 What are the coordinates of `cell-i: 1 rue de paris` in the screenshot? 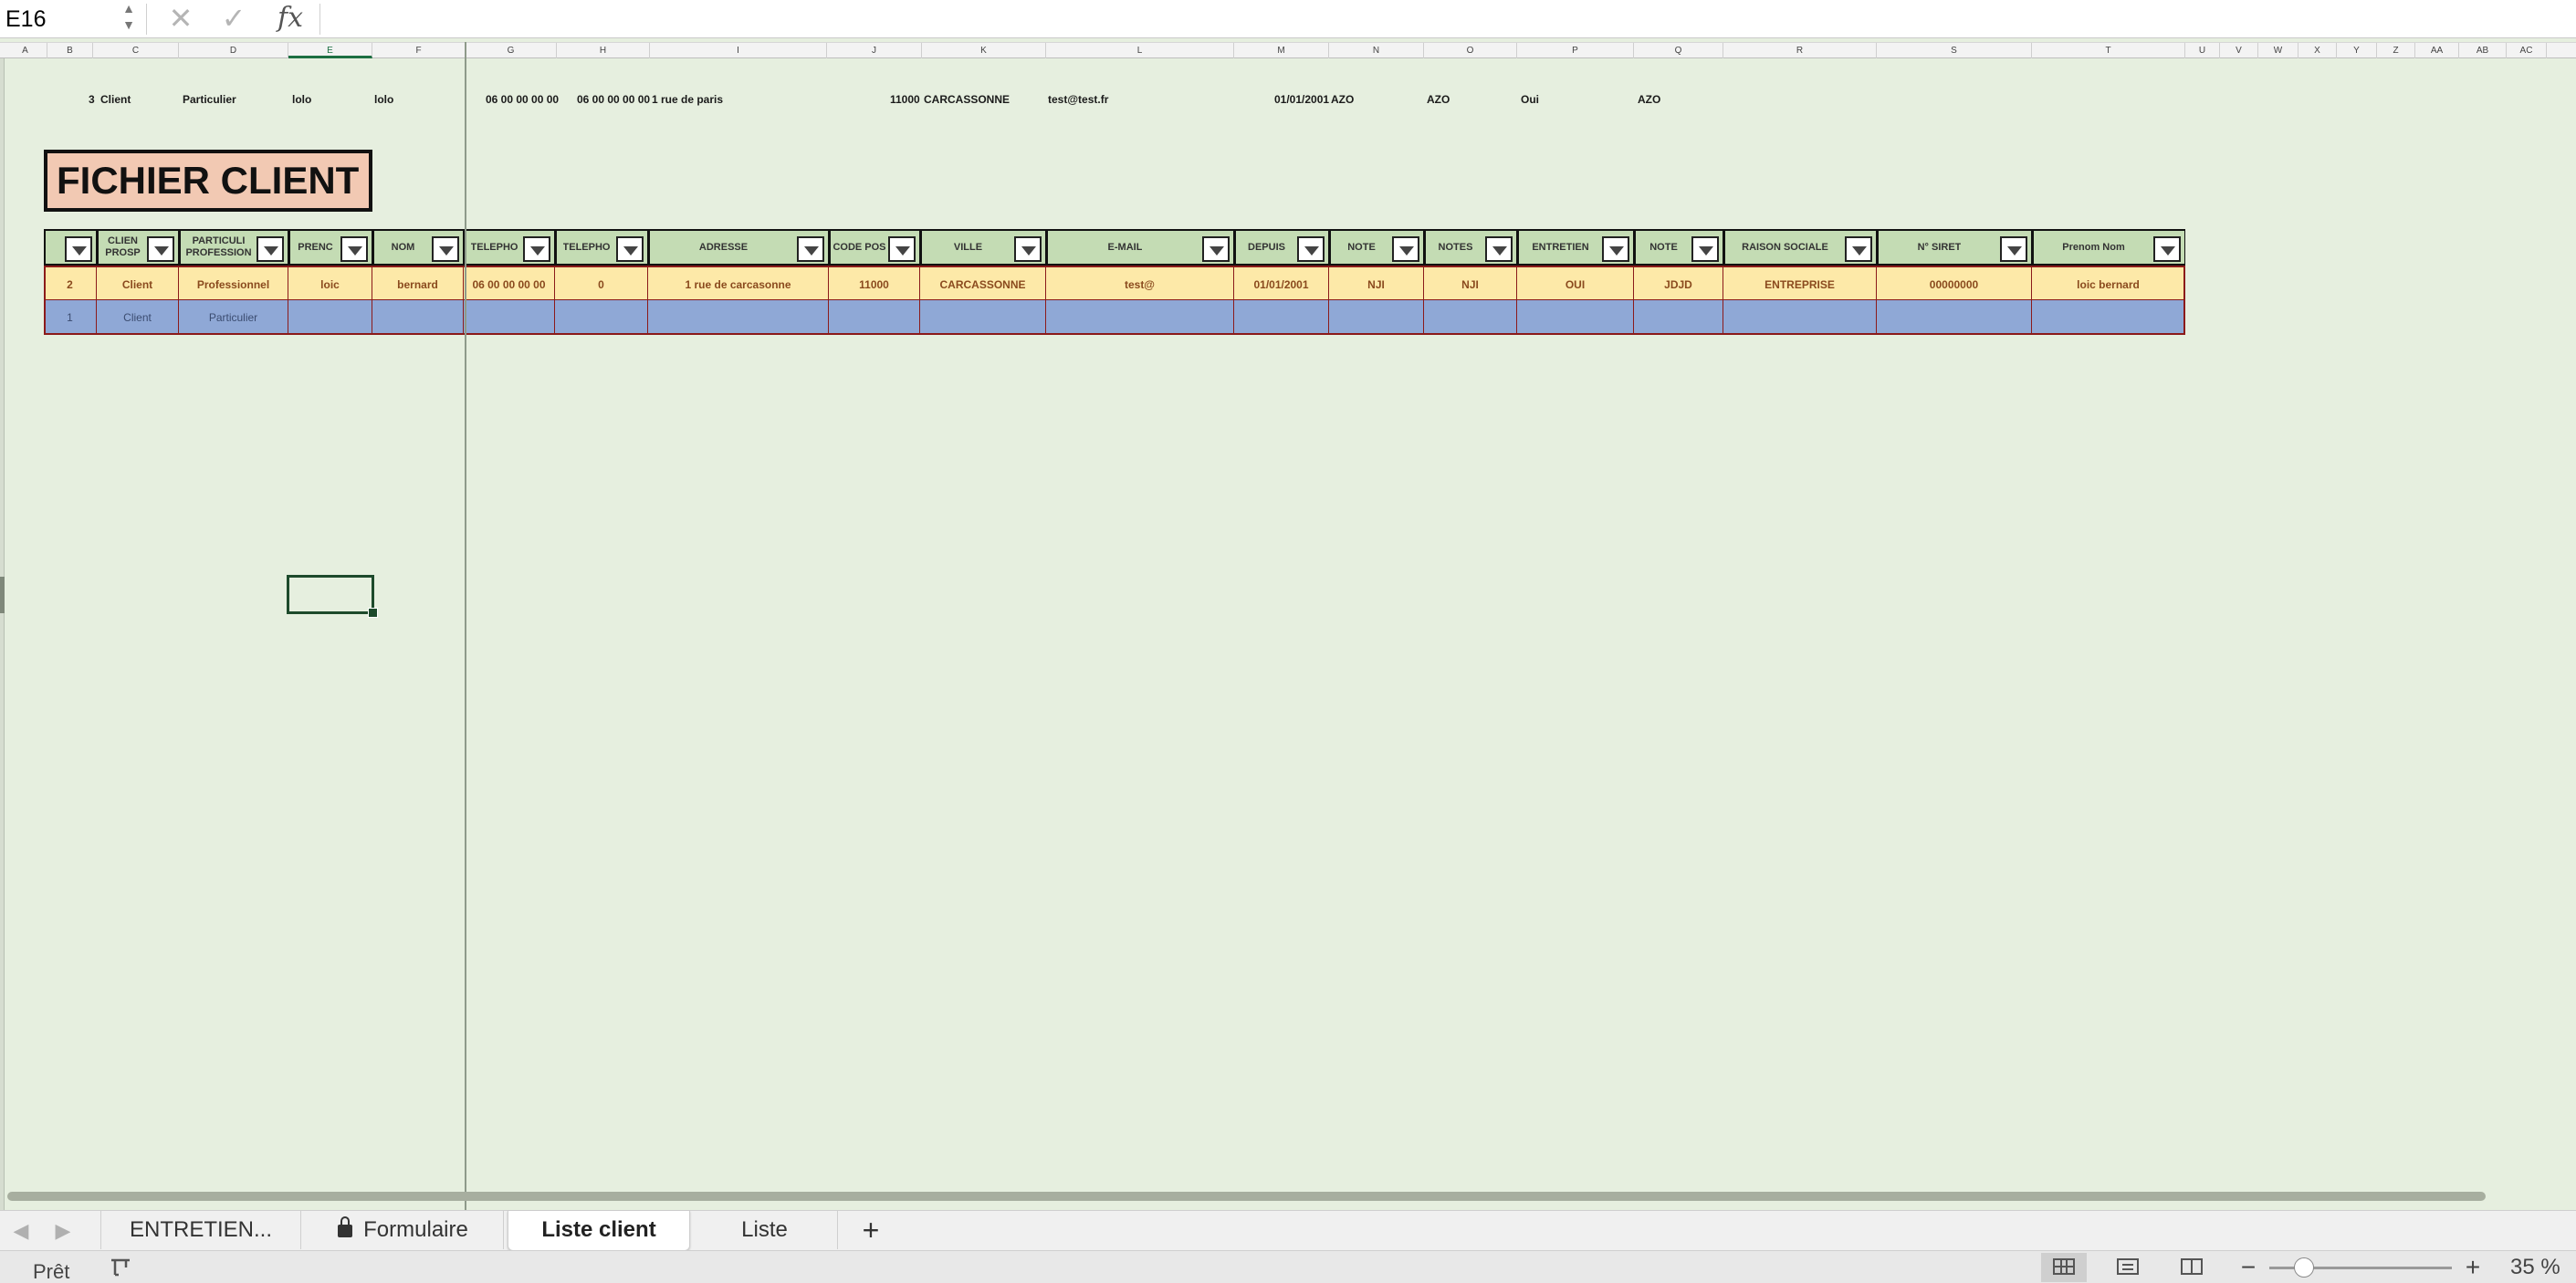 It's located at (687, 99).